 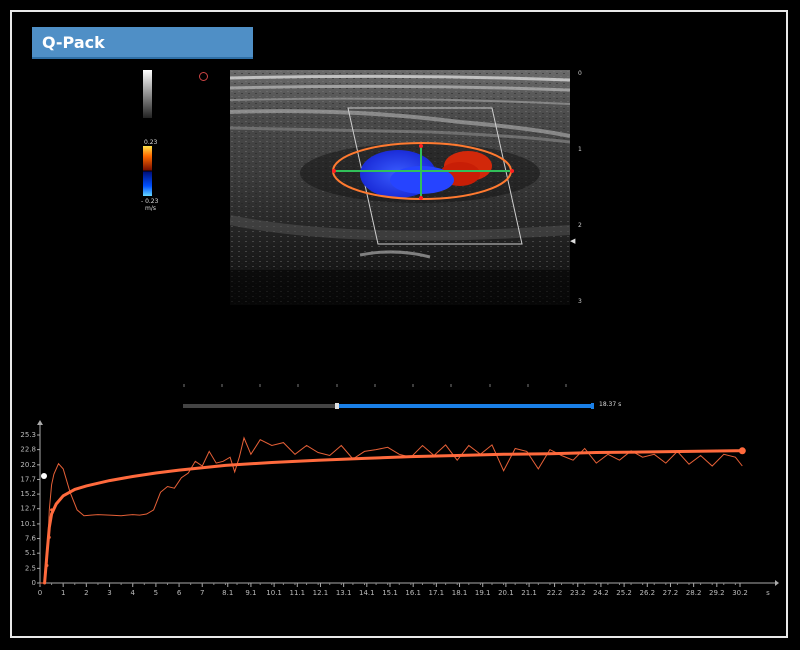 I want to click on x-tick-label: 23.2, so click(x=578, y=593).